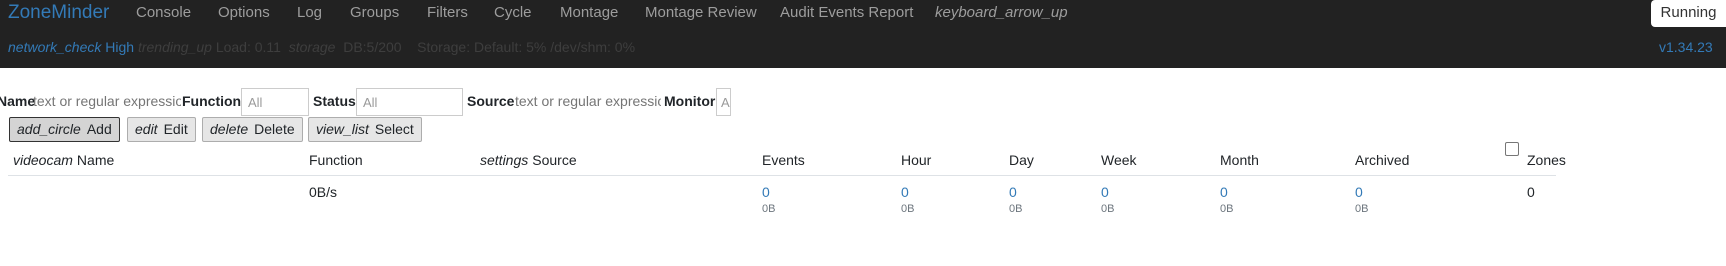 The width and height of the screenshot is (1726, 266). What do you see at coordinates (690, 101) in the screenshot?
I see `filter-monitor-label: Monitor` at bounding box center [690, 101].